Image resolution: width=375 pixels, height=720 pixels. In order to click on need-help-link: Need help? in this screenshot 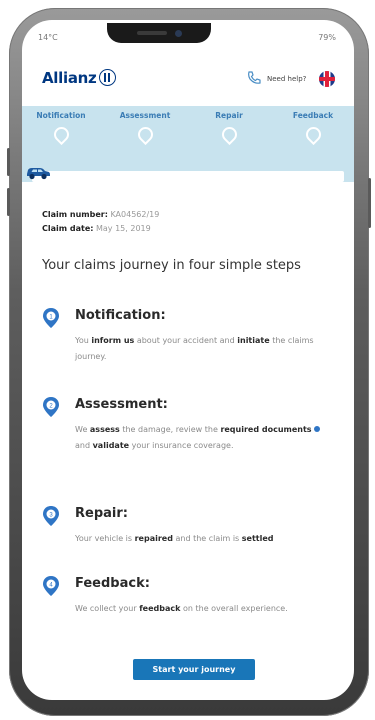, I will do `click(286, 79)`.